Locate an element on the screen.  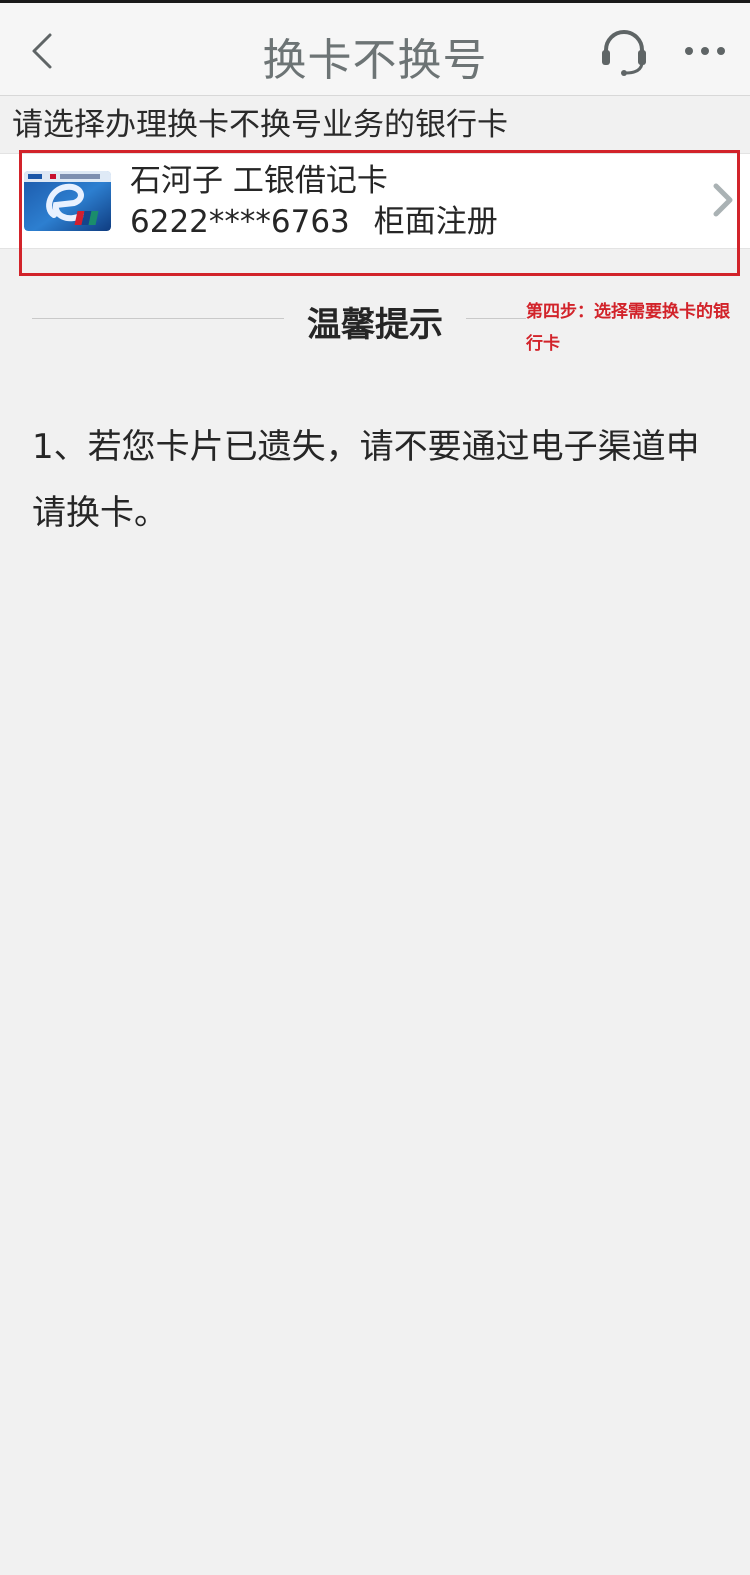
tips-divider-left is located at coordinates (158, 318).